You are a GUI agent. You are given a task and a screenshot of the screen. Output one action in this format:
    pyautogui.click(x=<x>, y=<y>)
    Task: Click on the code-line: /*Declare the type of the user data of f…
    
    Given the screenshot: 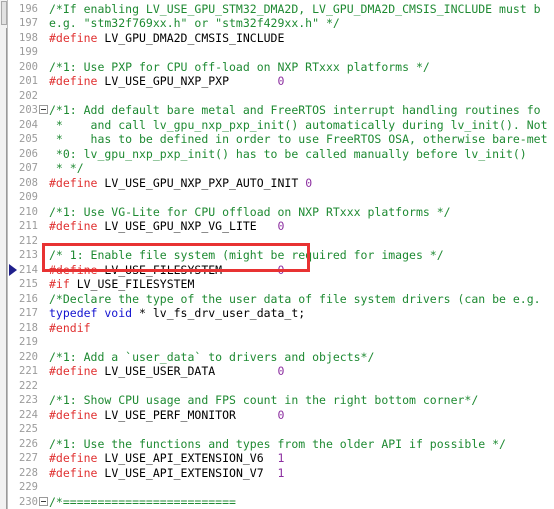 What is the action you would take?
    pyautogui.click(x=295, y=299)
    